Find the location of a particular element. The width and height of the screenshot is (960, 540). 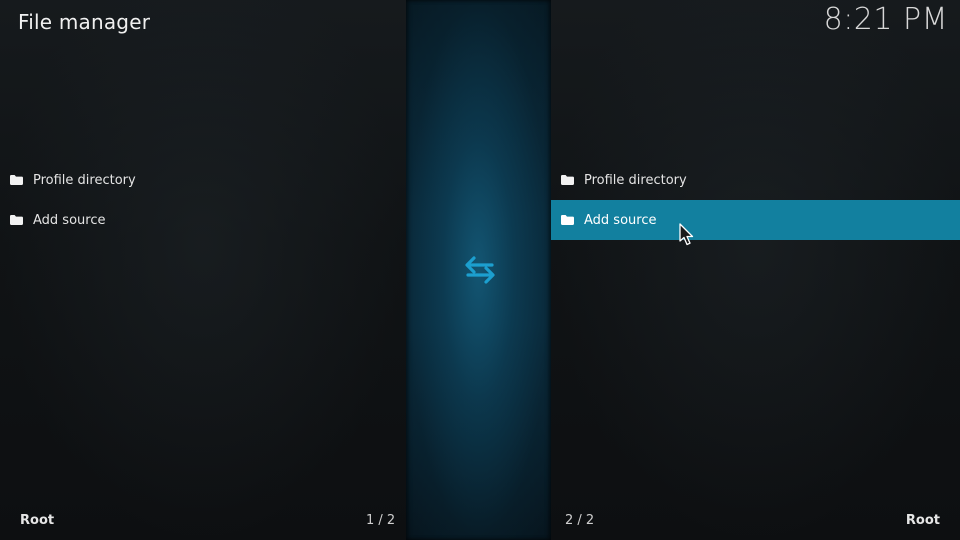

right-footer-path: Root is located at coordinates (922, 520).